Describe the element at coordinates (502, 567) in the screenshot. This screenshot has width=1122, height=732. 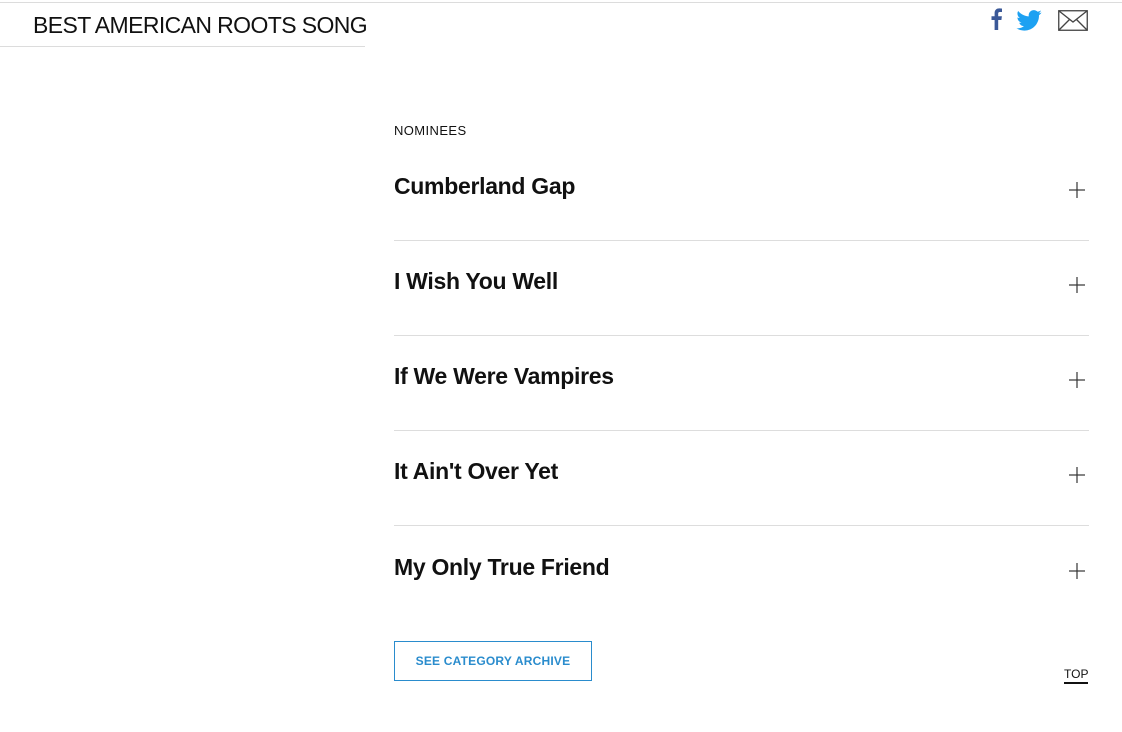
I see `nominee-title: My Only True Friend` at that location.